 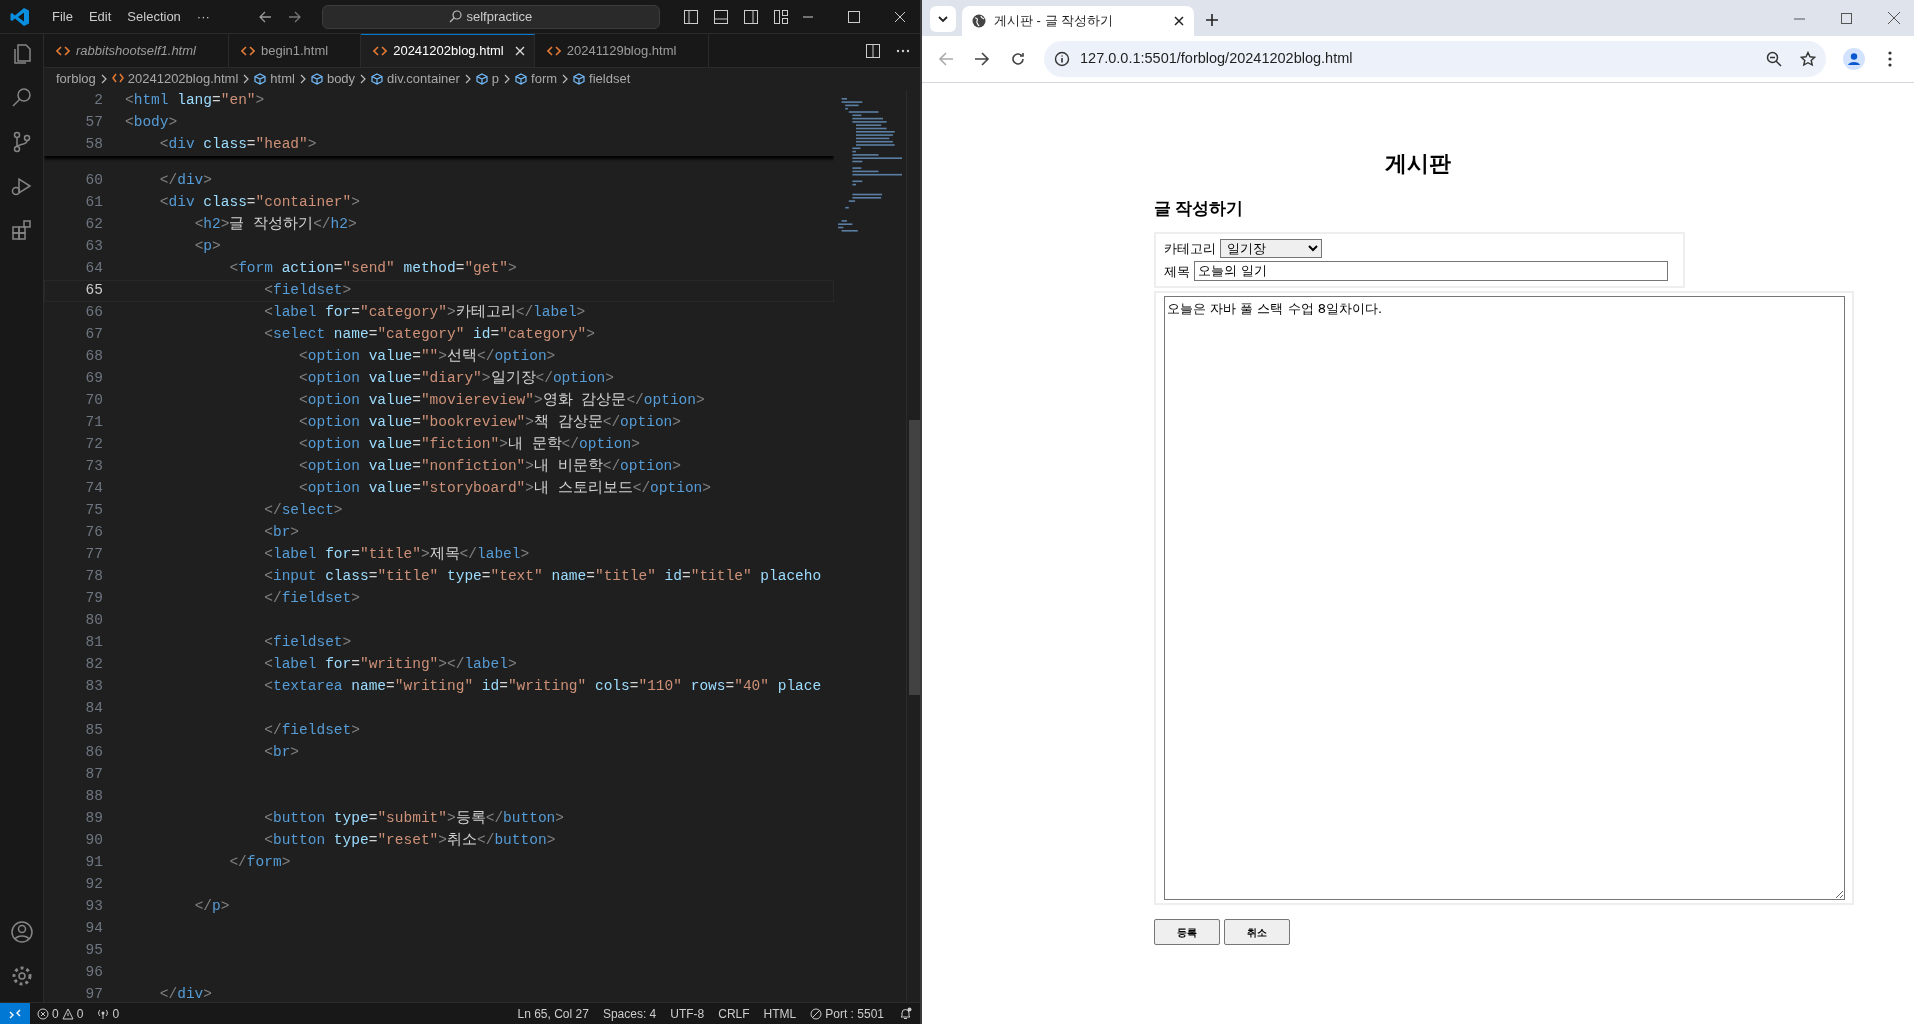 I want to click on cursor-position: Ln 65, Col 27, so click(x=553, y=1013).